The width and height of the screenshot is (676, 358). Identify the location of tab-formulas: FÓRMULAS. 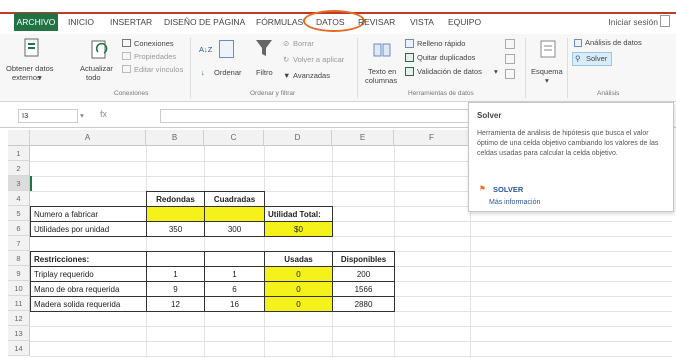
(279, 22).